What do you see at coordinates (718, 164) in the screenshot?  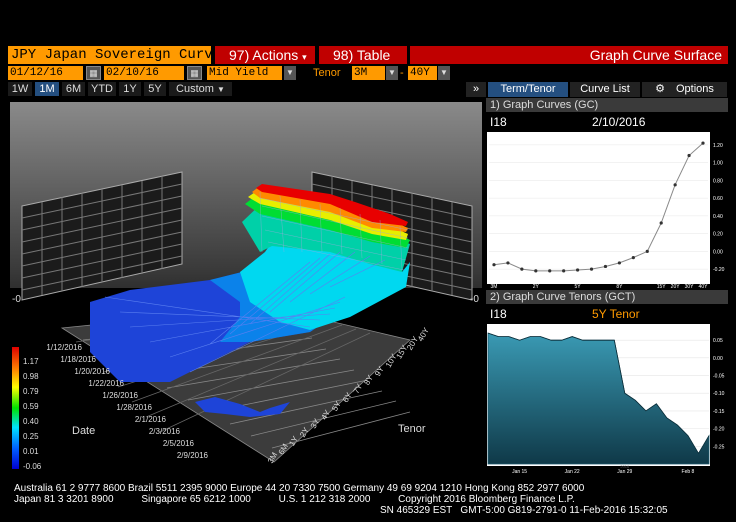 I see `curves-y-tick: 1.00` at bounding box center [718, 164].